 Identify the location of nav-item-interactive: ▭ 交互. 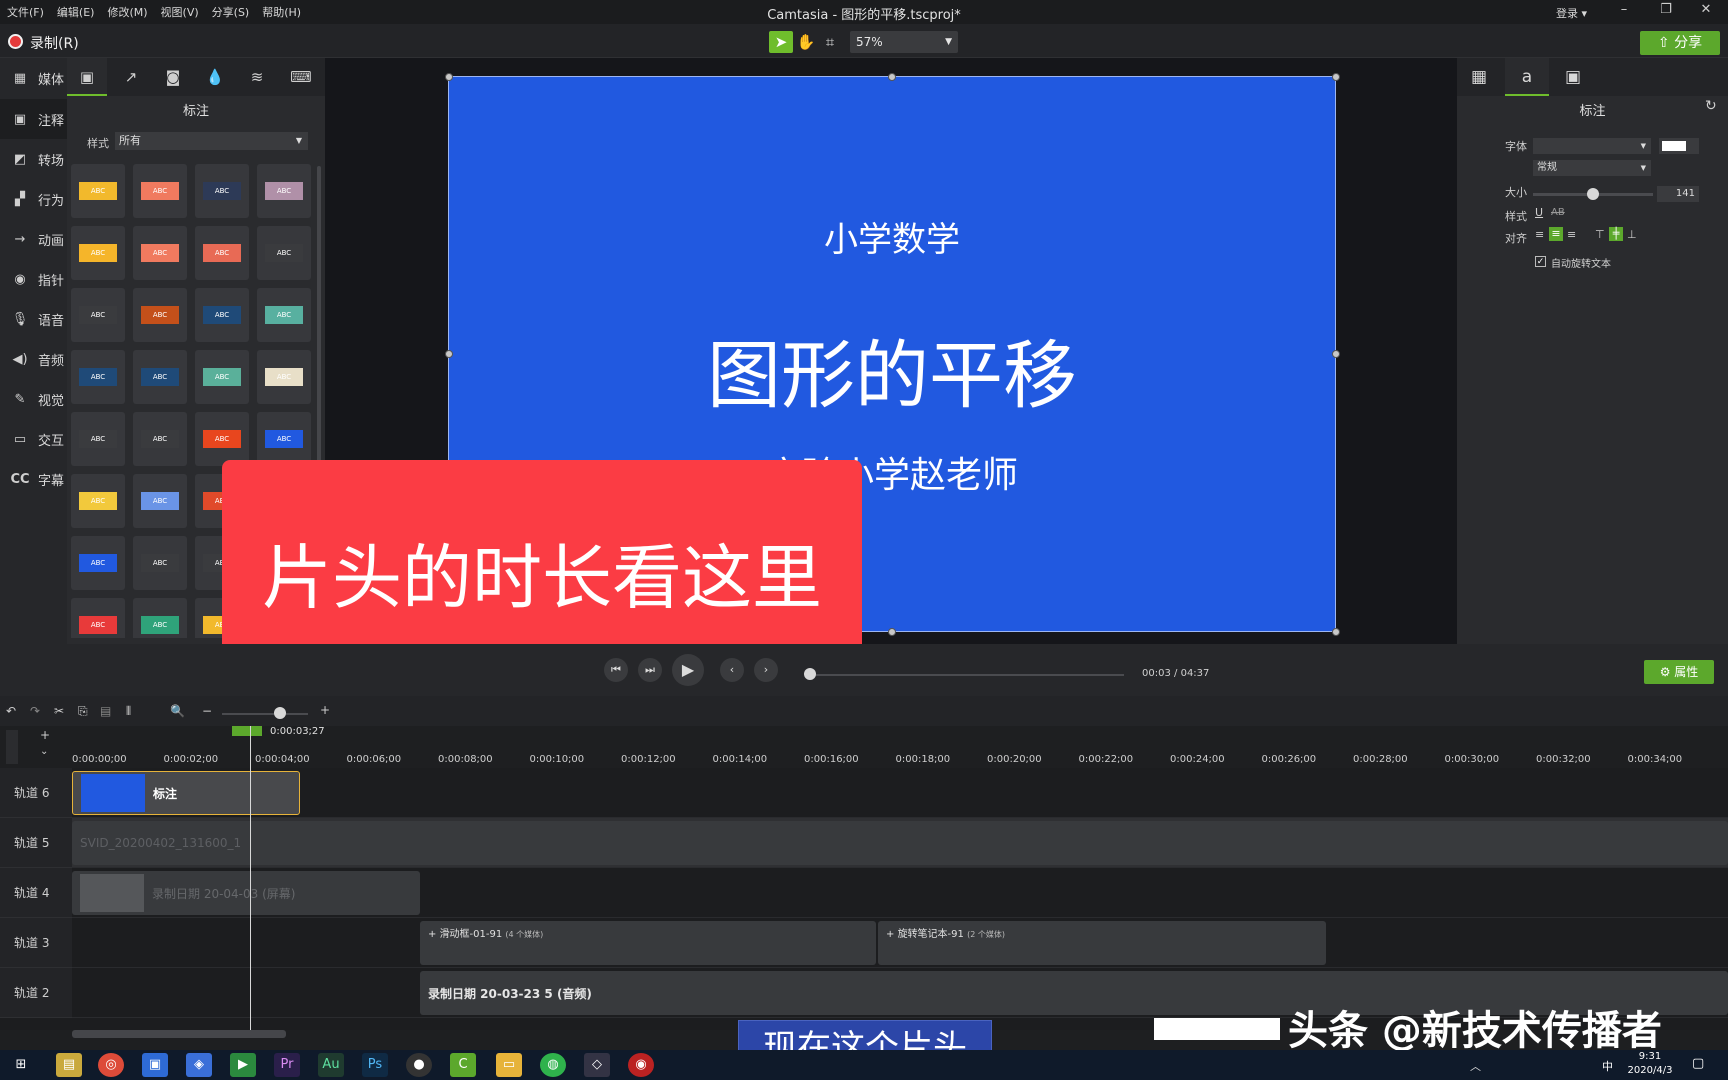
(33, 439).